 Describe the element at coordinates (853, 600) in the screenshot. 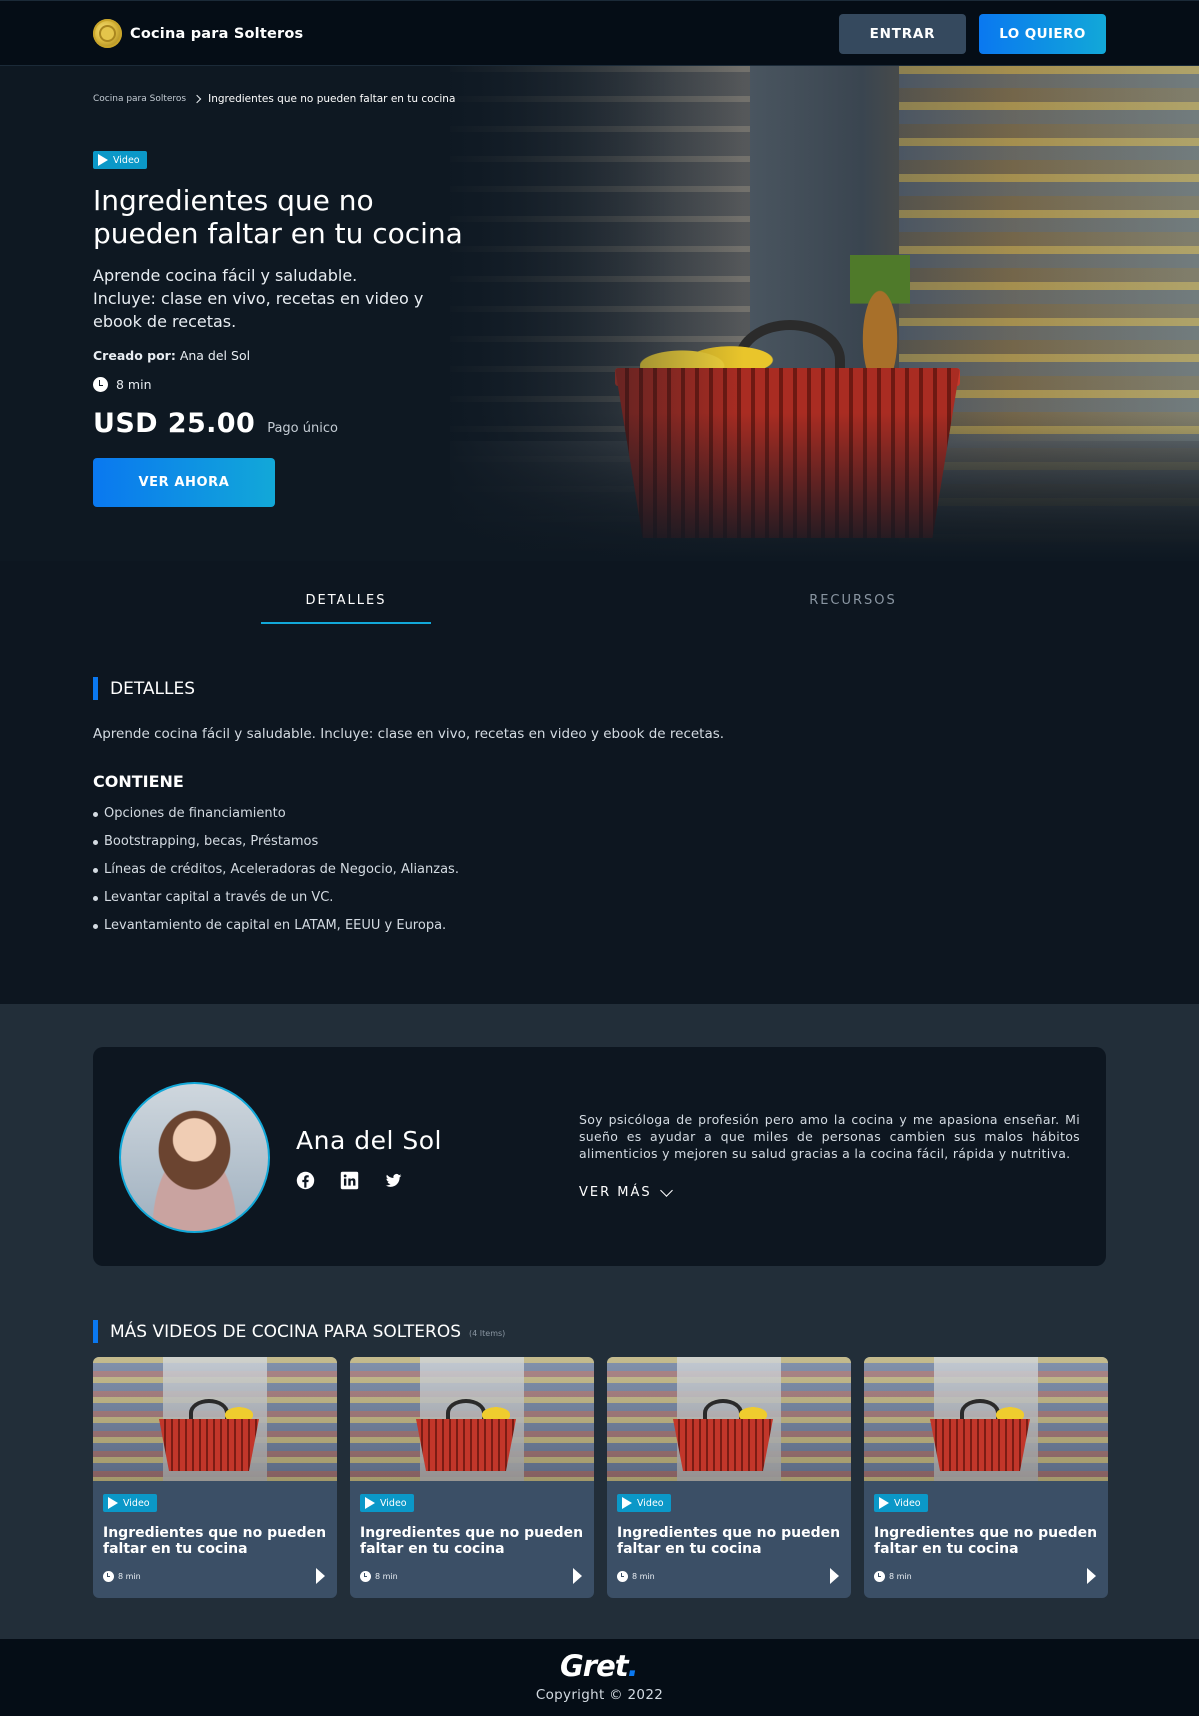

I see `tab-resources: RECURSOS` at that location.